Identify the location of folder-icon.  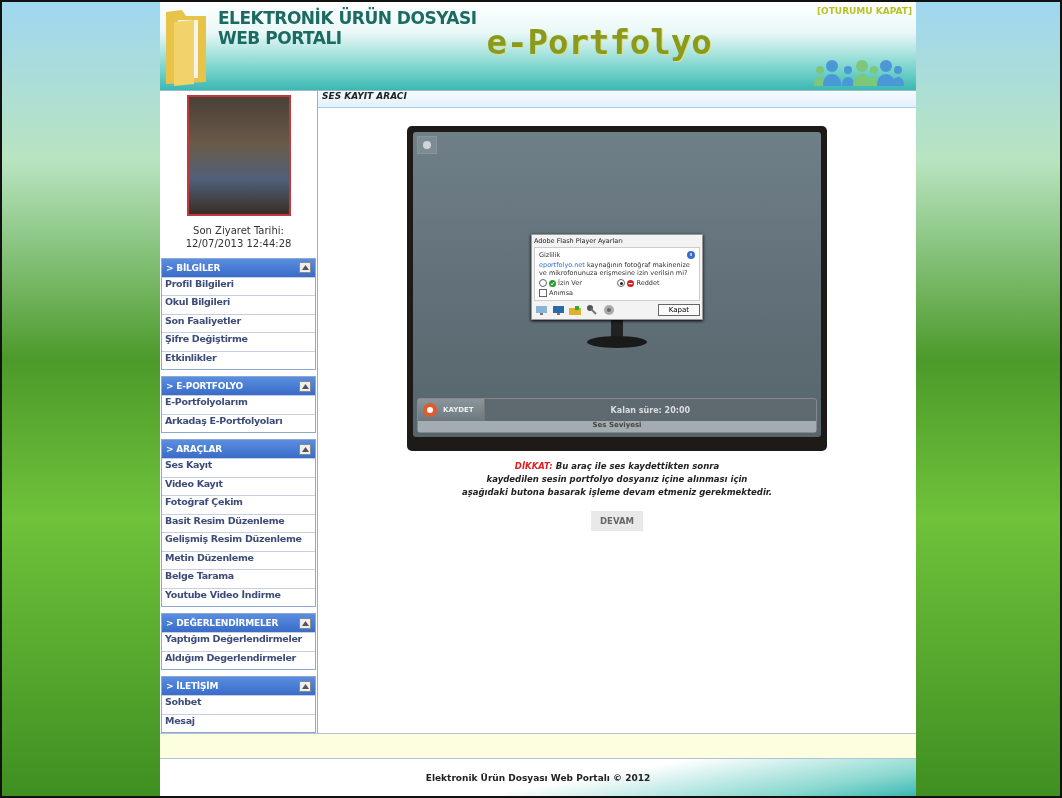
(575, 310).